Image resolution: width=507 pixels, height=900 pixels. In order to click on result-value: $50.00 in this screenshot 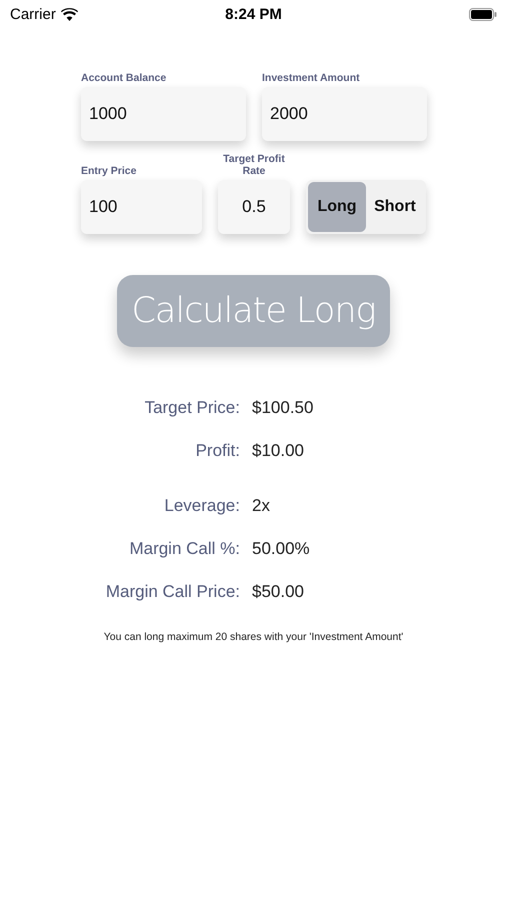, I will do `click(278, 592)`.